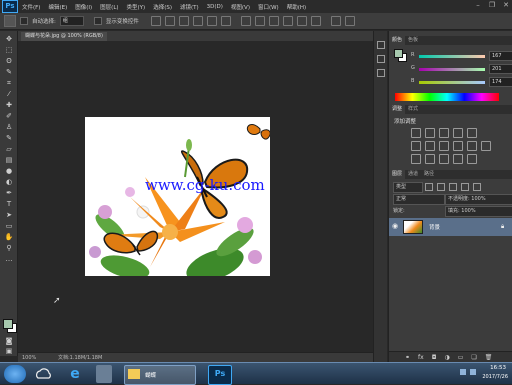 The width and height of the screenshot is (512, 385). I want to click on hand-tool-icon: ✋, so click(9, 237).